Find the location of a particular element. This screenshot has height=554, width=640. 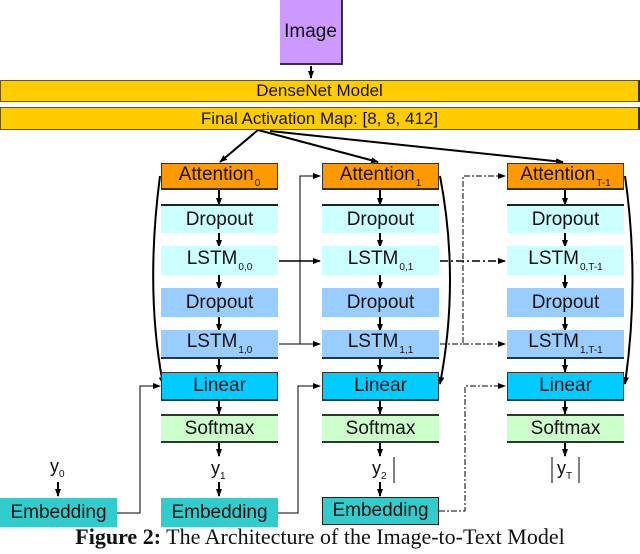

softmax-t-box: Softmax is located at coordinates (565, 428).